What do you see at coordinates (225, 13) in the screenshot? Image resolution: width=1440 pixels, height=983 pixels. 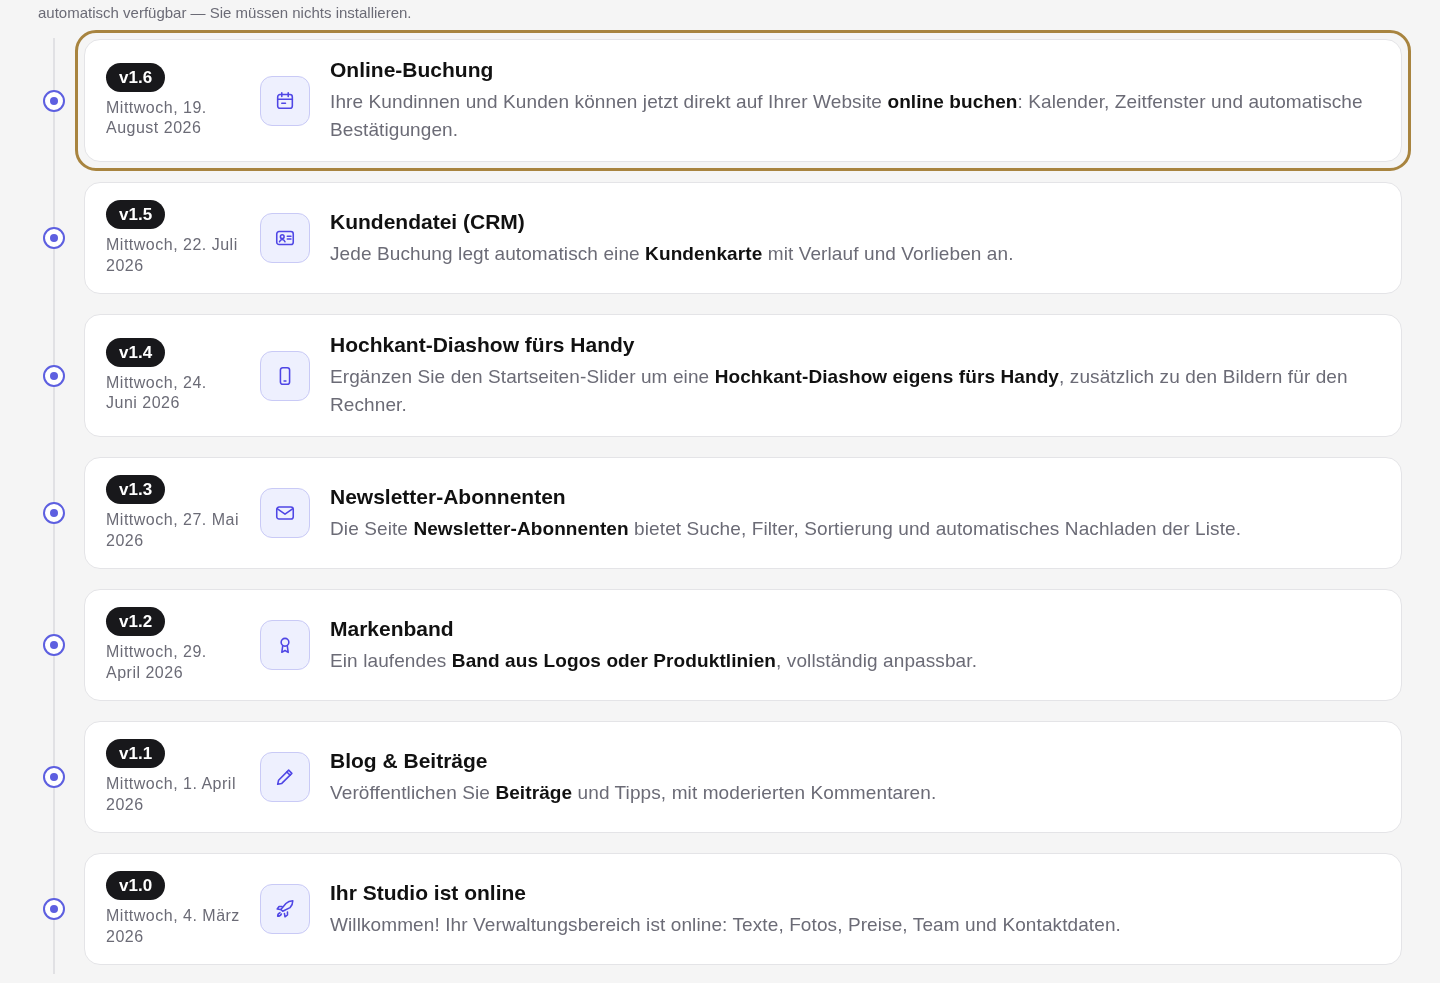 I see `intro-text: automatisch verfügbar — Sie müssen nichts installieren.` at bounding box center [225, 13].